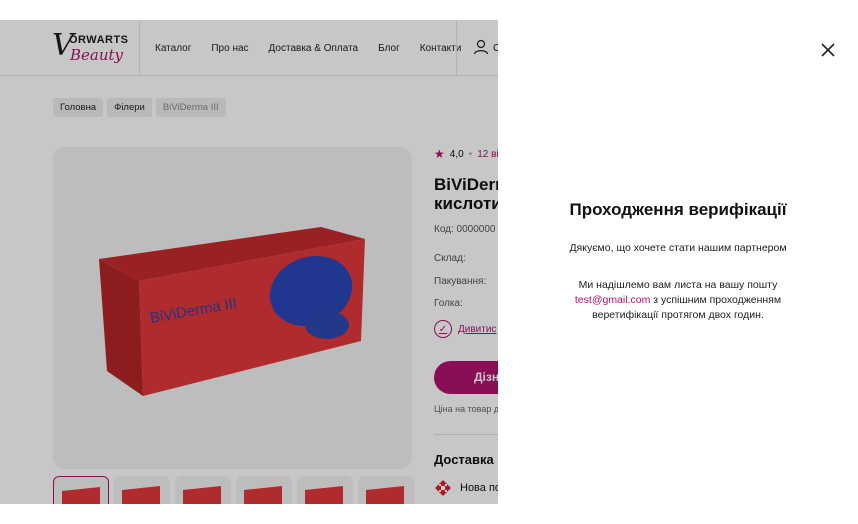  What do you see at coordinates (678, 285) in the screenshot?
I see `message-line: Ми надішлемо вам листа на вашу пошту` at bounding box center [678, 285].